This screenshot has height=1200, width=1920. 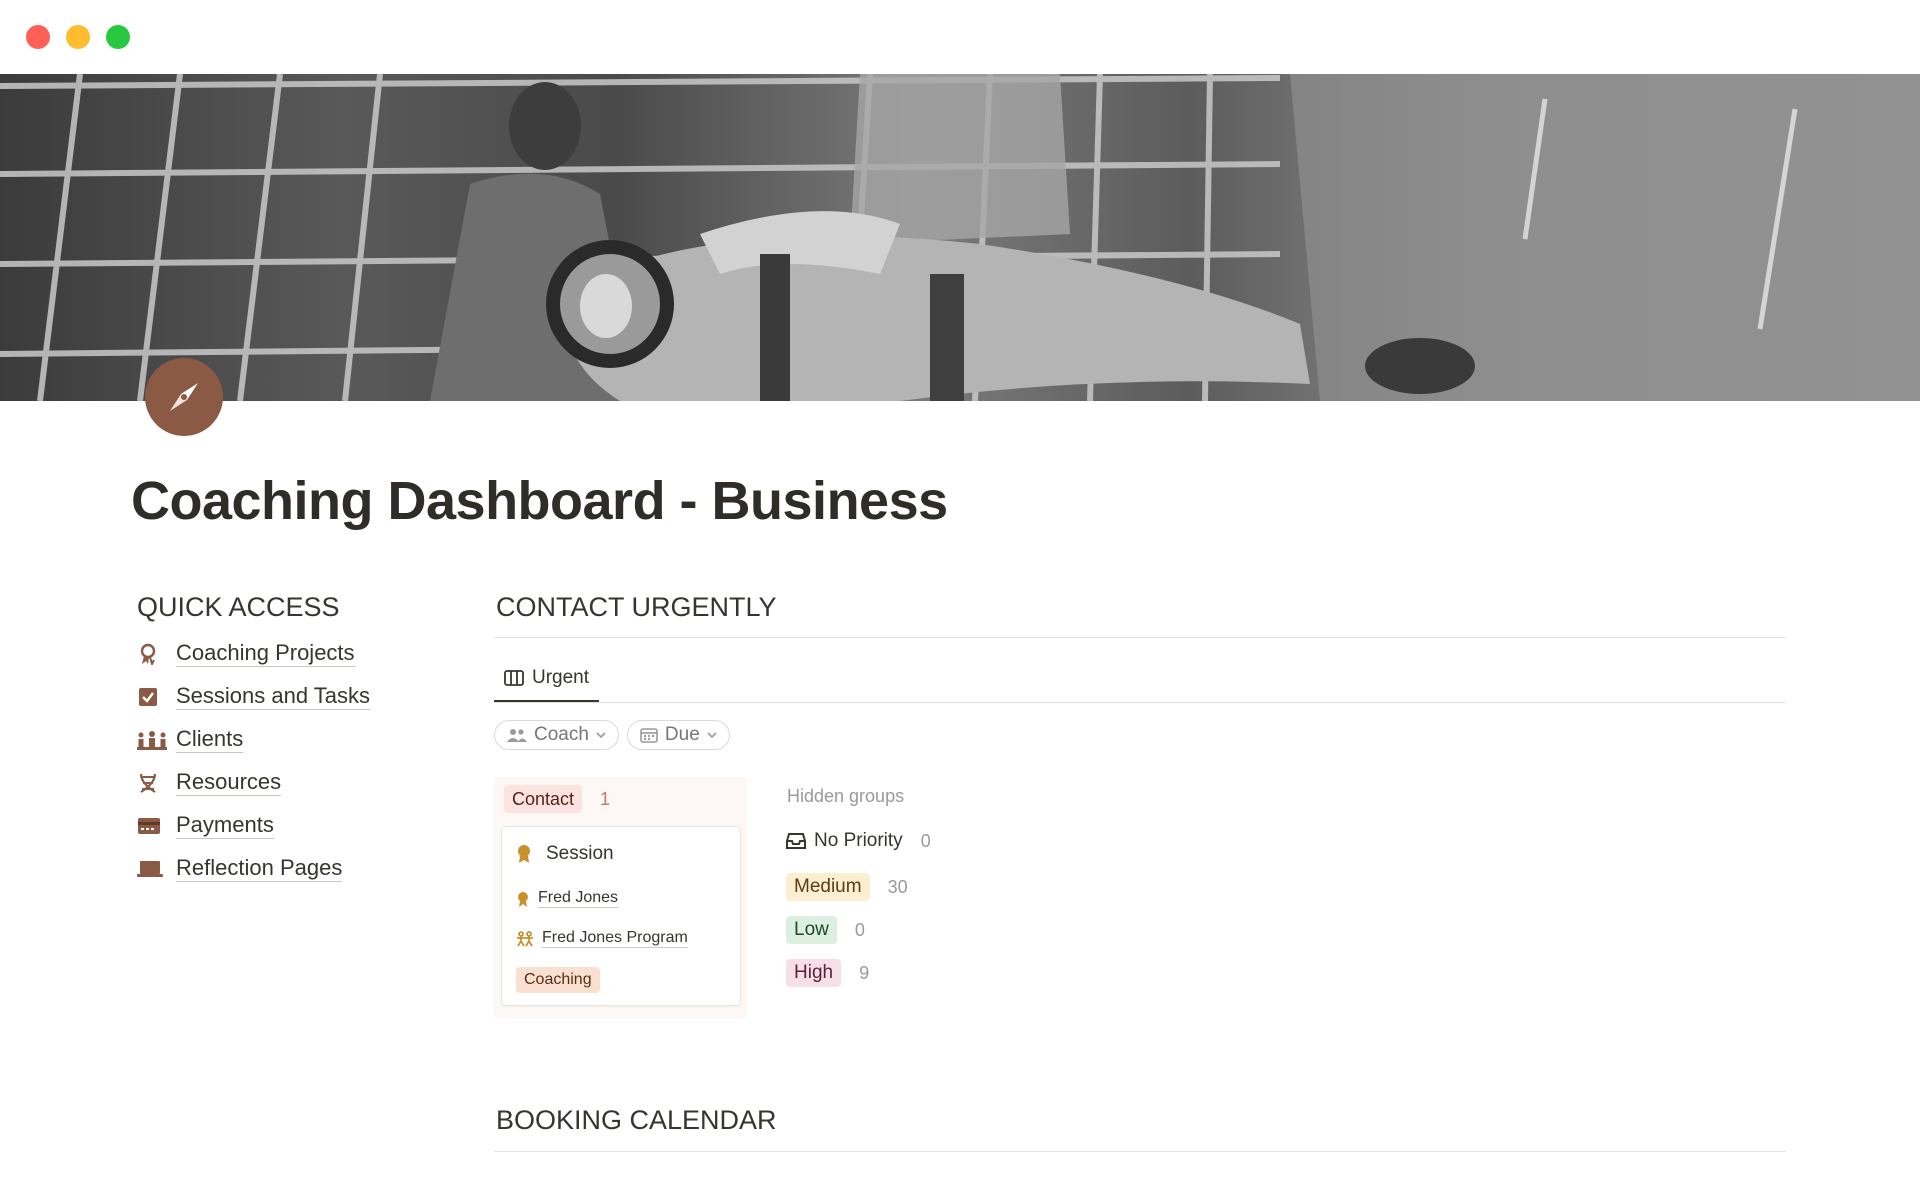 I want to click on view-tab-urgent: Urgent, so click(x=547, y=679).